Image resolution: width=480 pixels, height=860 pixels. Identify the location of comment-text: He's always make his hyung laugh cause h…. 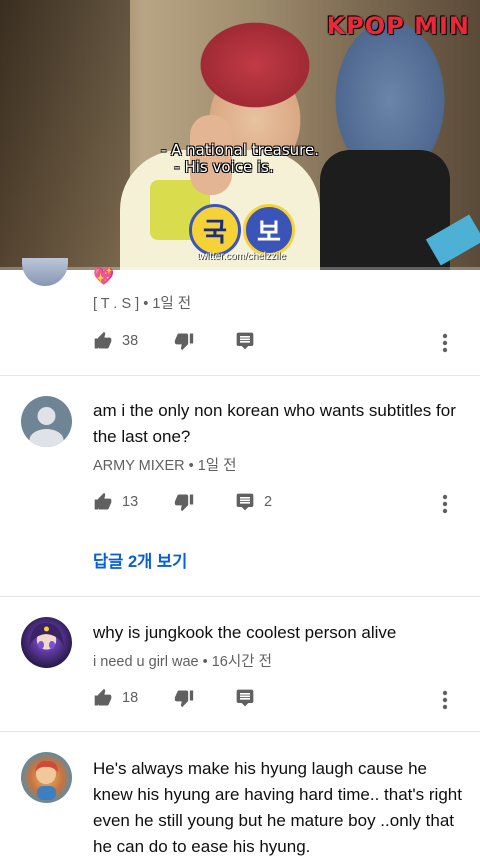
(277, 807).